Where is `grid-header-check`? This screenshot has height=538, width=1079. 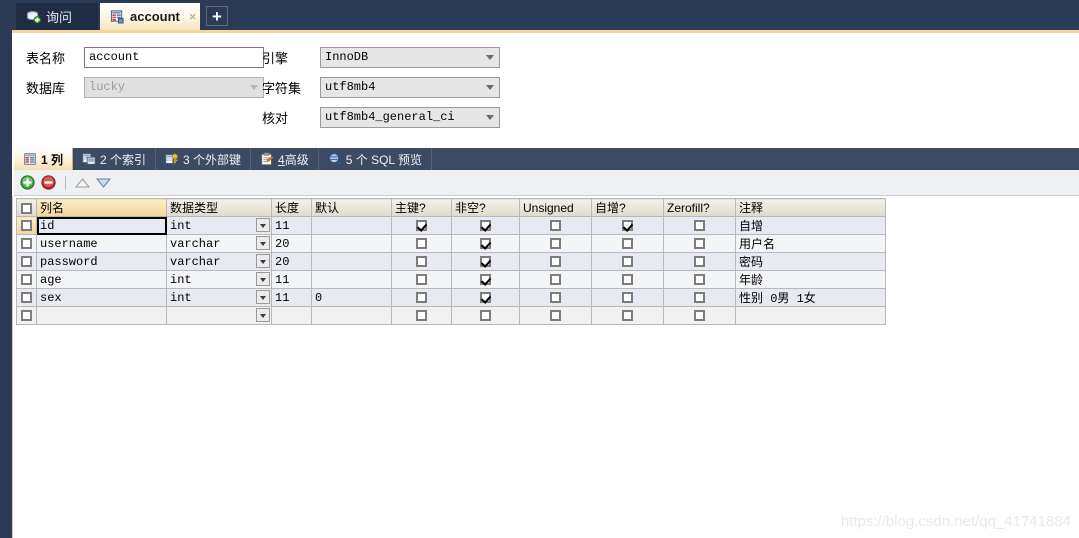
grid-header-check is located at coordinates (26, 207).